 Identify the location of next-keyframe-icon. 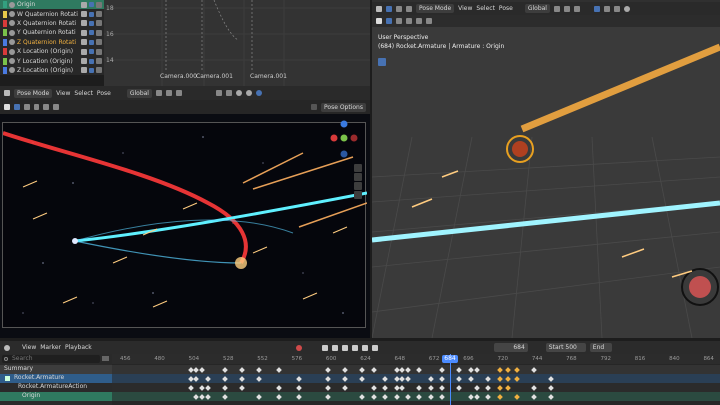
(364, 347).